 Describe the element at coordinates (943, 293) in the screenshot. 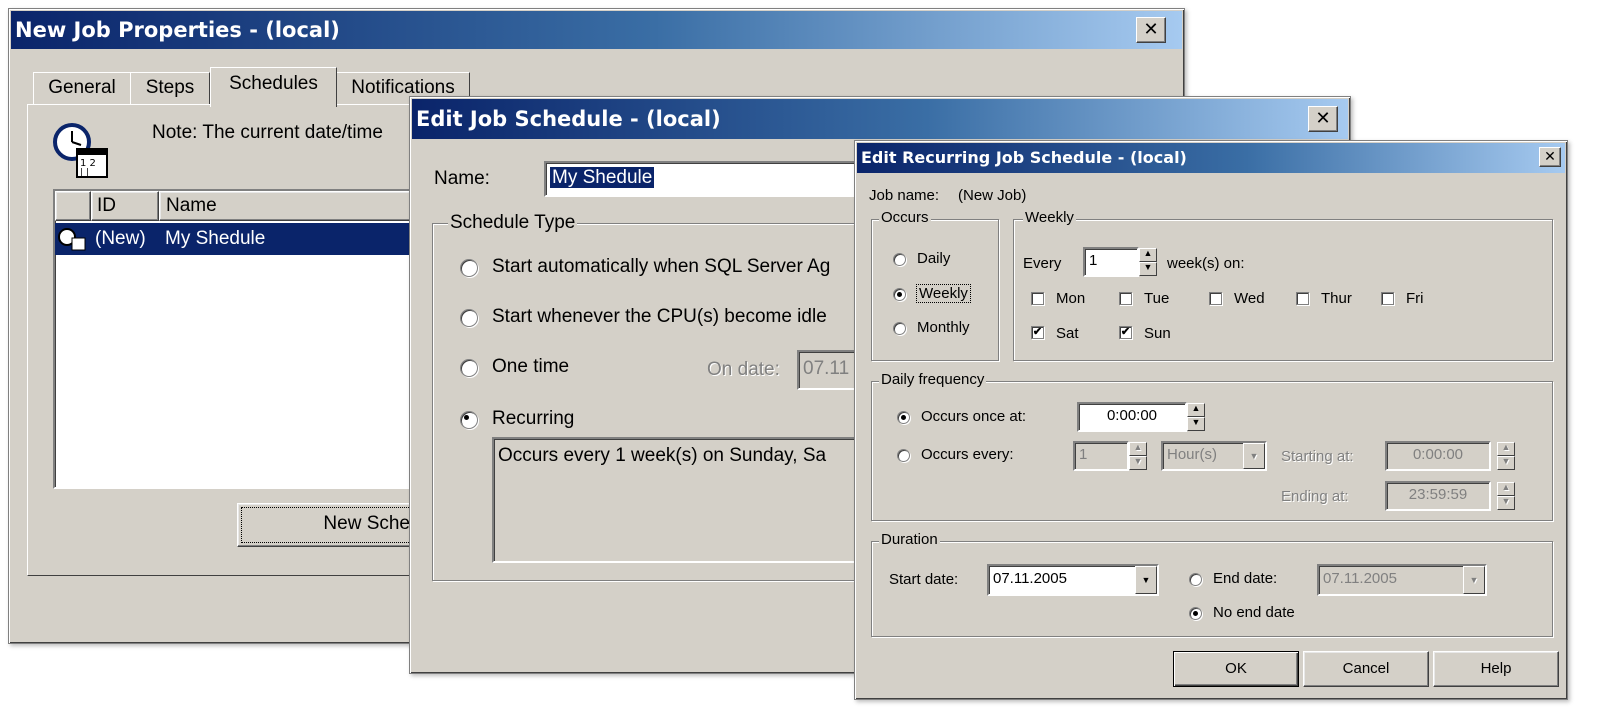

I see `weekly-label: Weekly` at that location.